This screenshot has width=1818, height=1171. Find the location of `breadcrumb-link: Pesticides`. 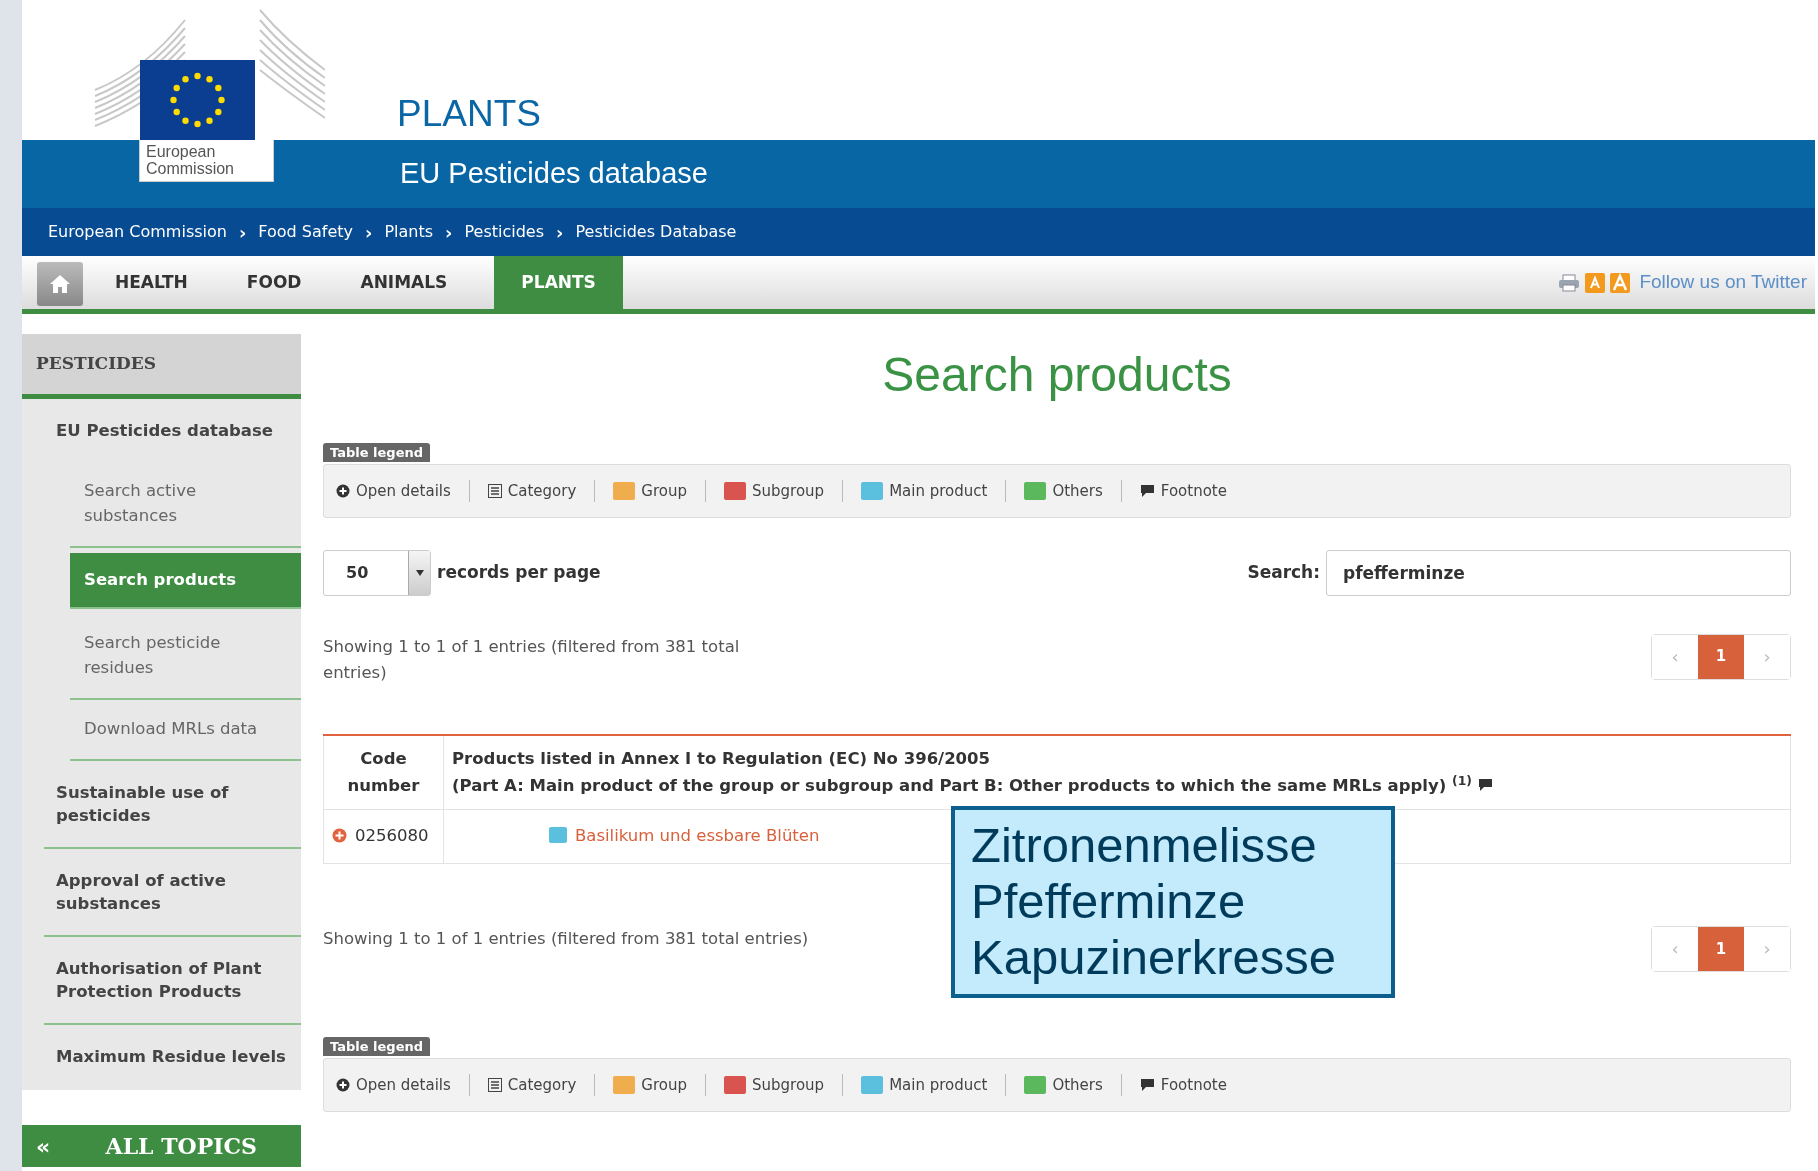

breadcrumb-link: Pesticides is located at coordinates (504, 232).